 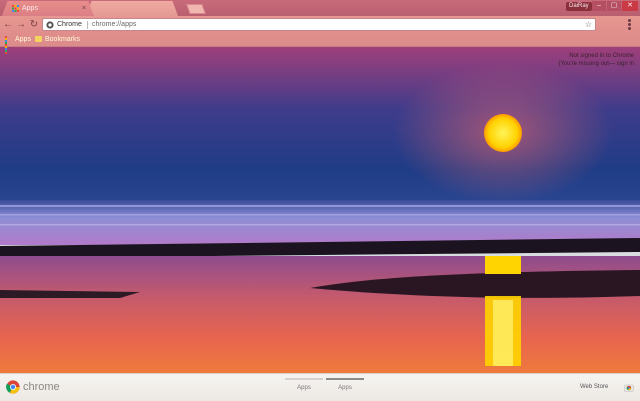 I want to click on minimize-button: –, so click(x=599, y=6).